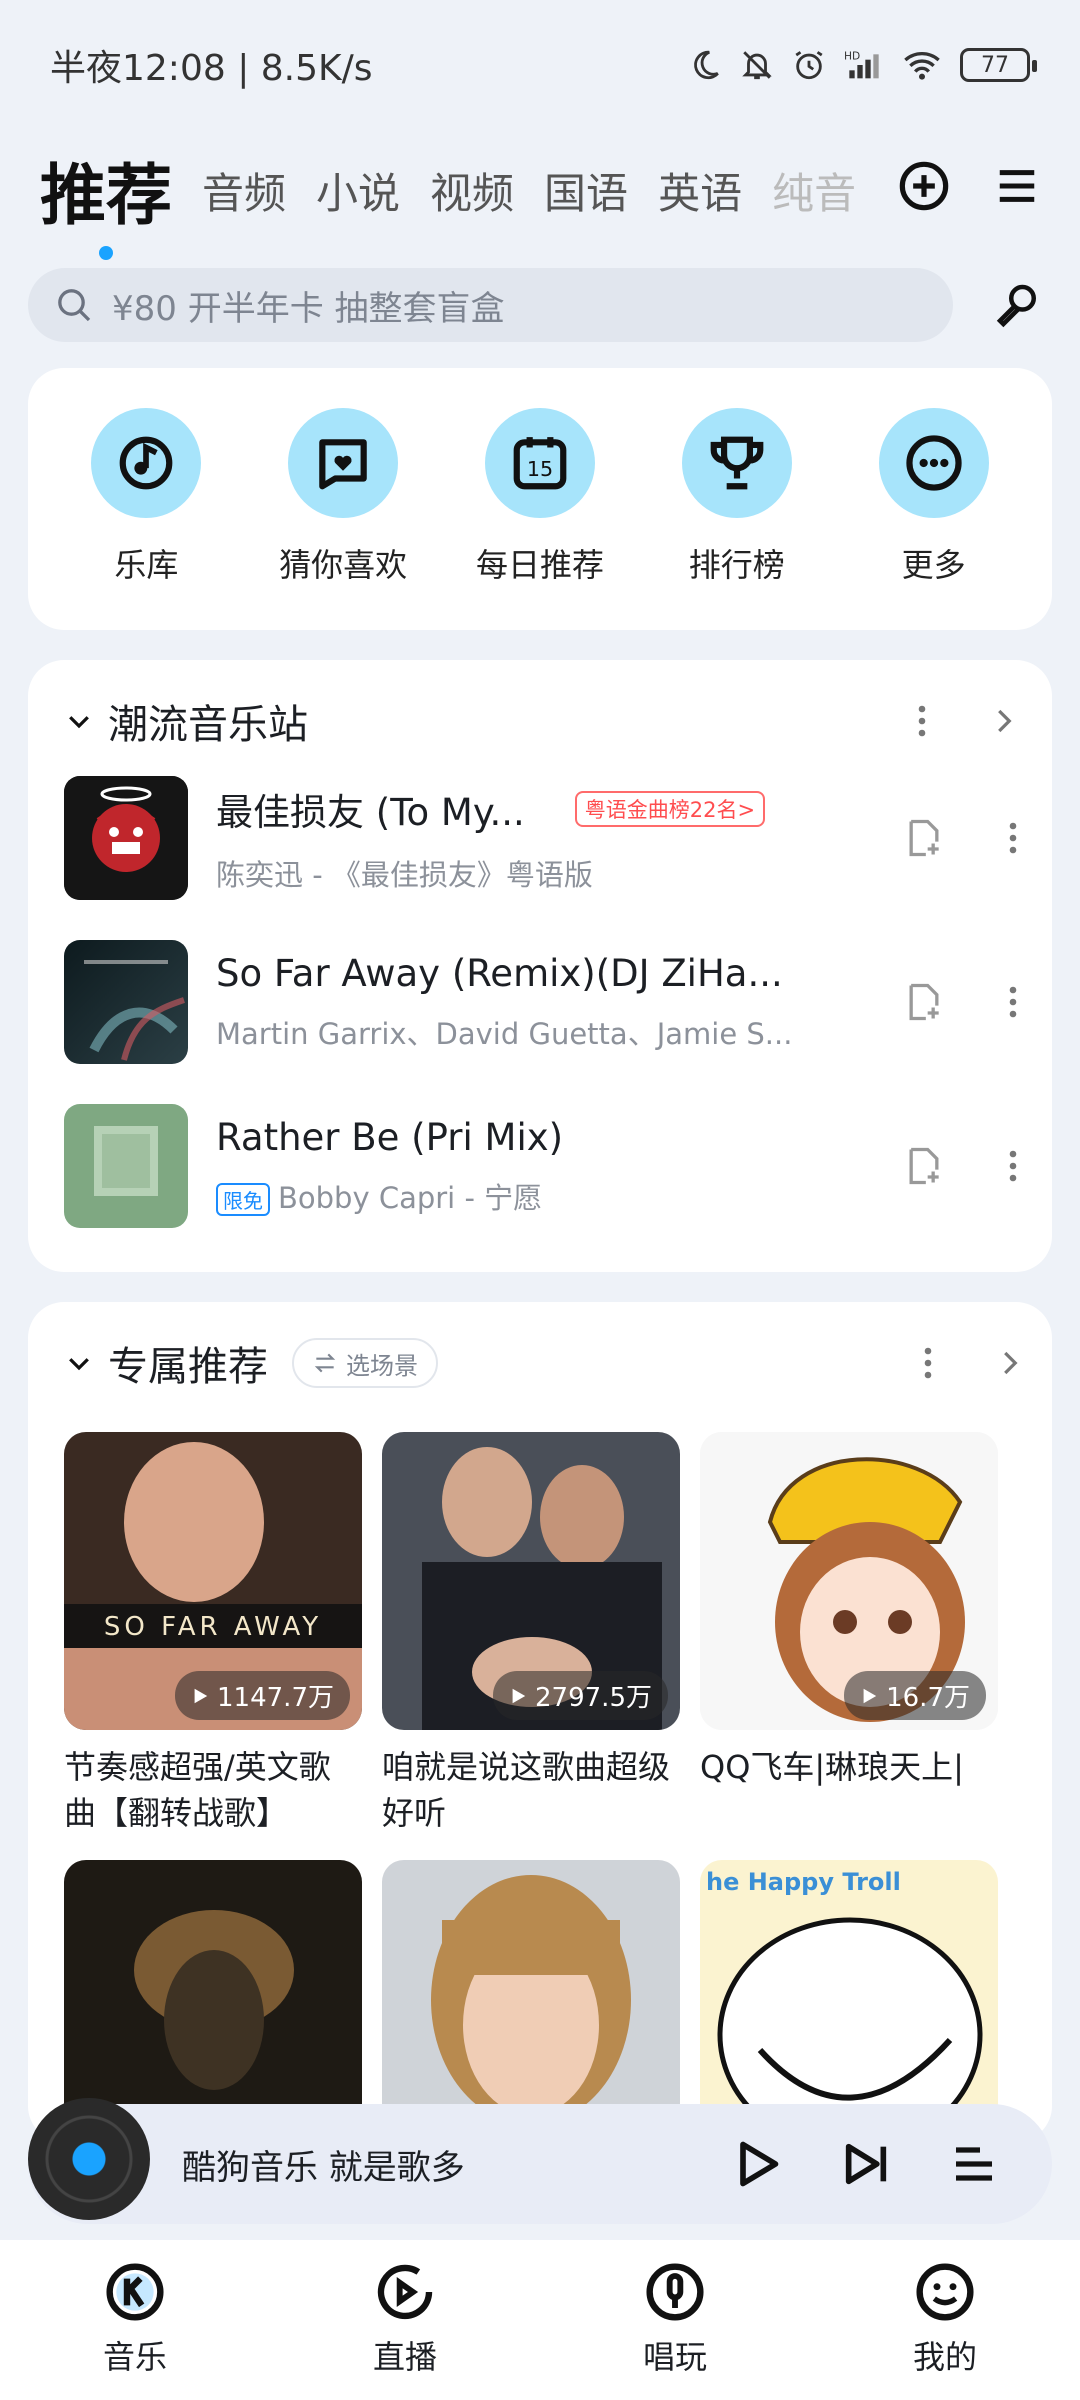 The image size is (1080, 2400). I want to click on quick-menu-card: 乐库 猜你喜欢 15 每日推荐 排行榜 更多, so click(540, 499).